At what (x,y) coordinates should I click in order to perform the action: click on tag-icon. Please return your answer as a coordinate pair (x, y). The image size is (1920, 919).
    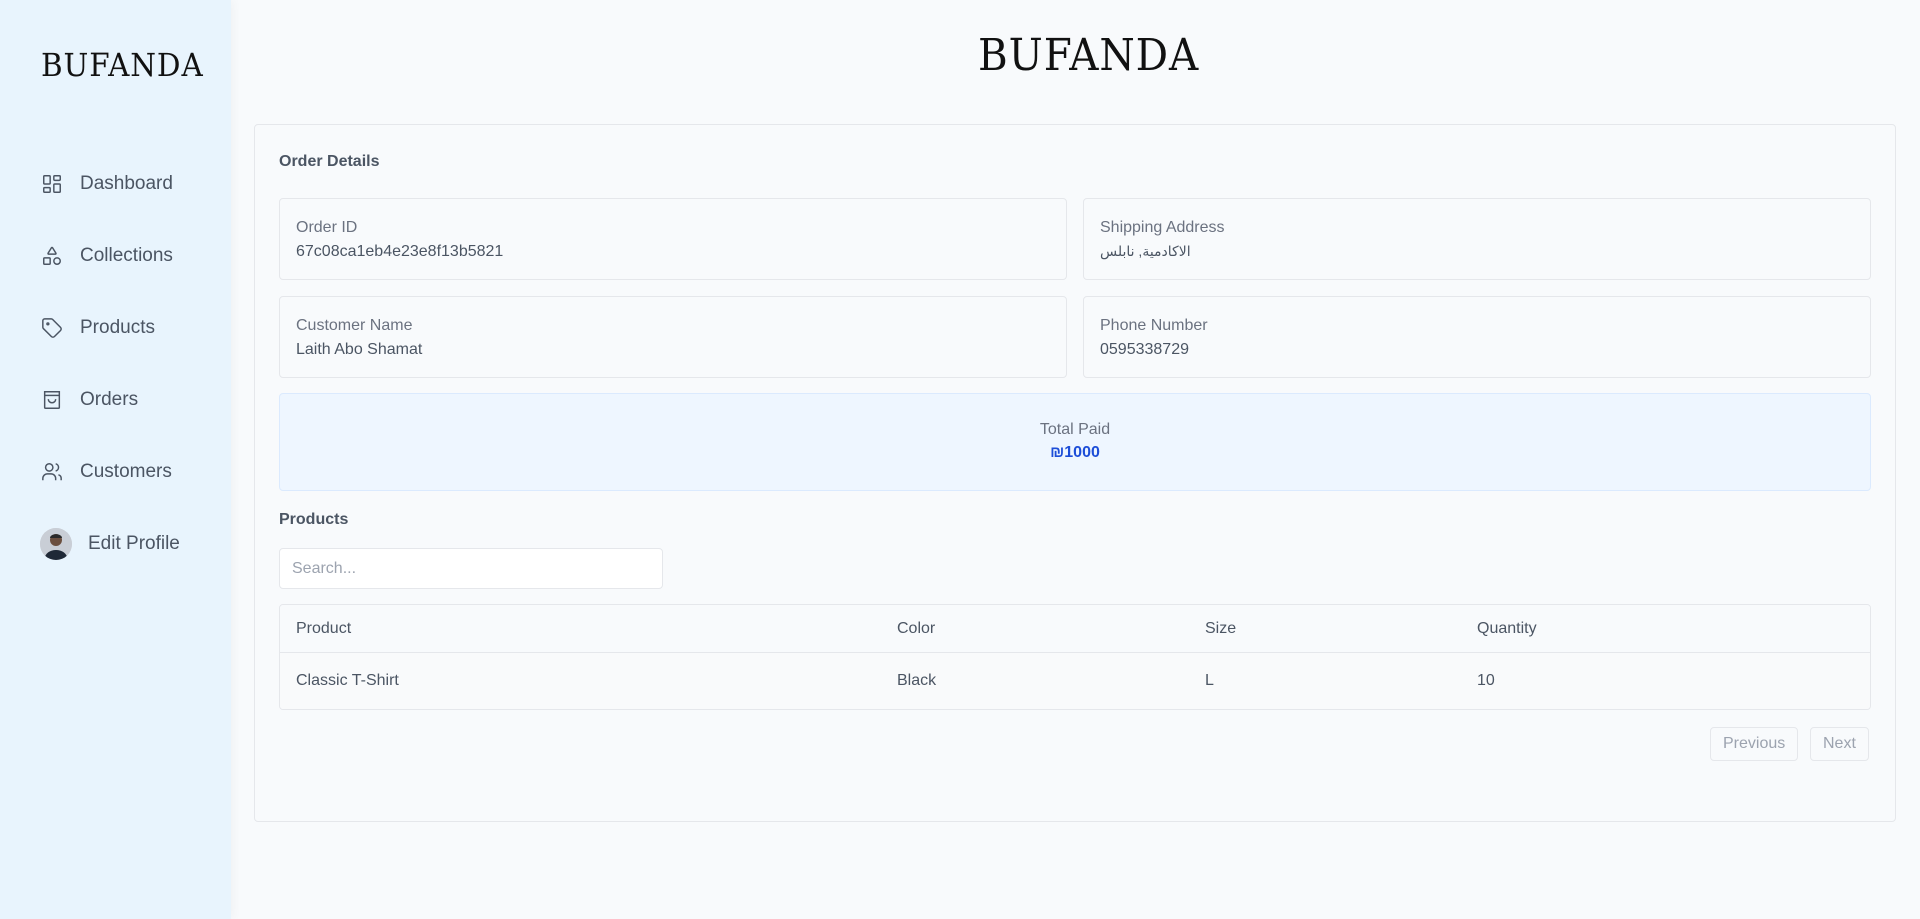
    Looking at the image, I should click on (52, 328).